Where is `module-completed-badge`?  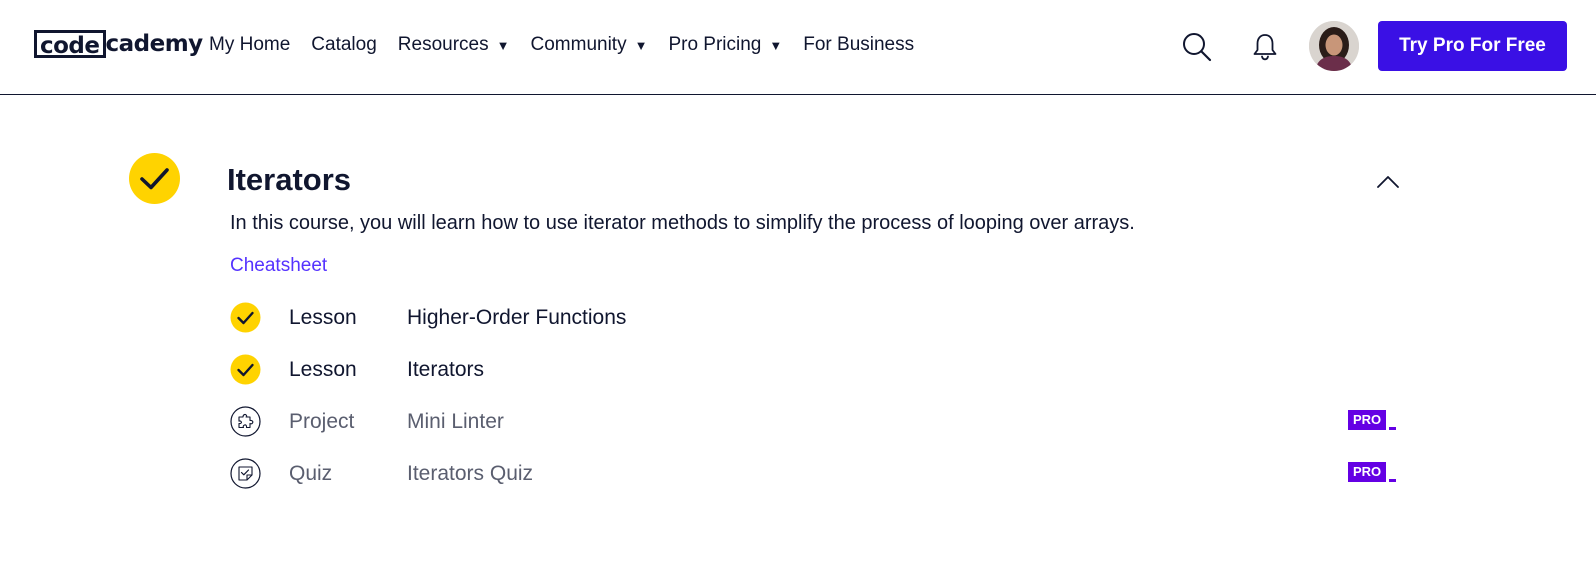
module-completed-badge is located at coordinates (154, 178).